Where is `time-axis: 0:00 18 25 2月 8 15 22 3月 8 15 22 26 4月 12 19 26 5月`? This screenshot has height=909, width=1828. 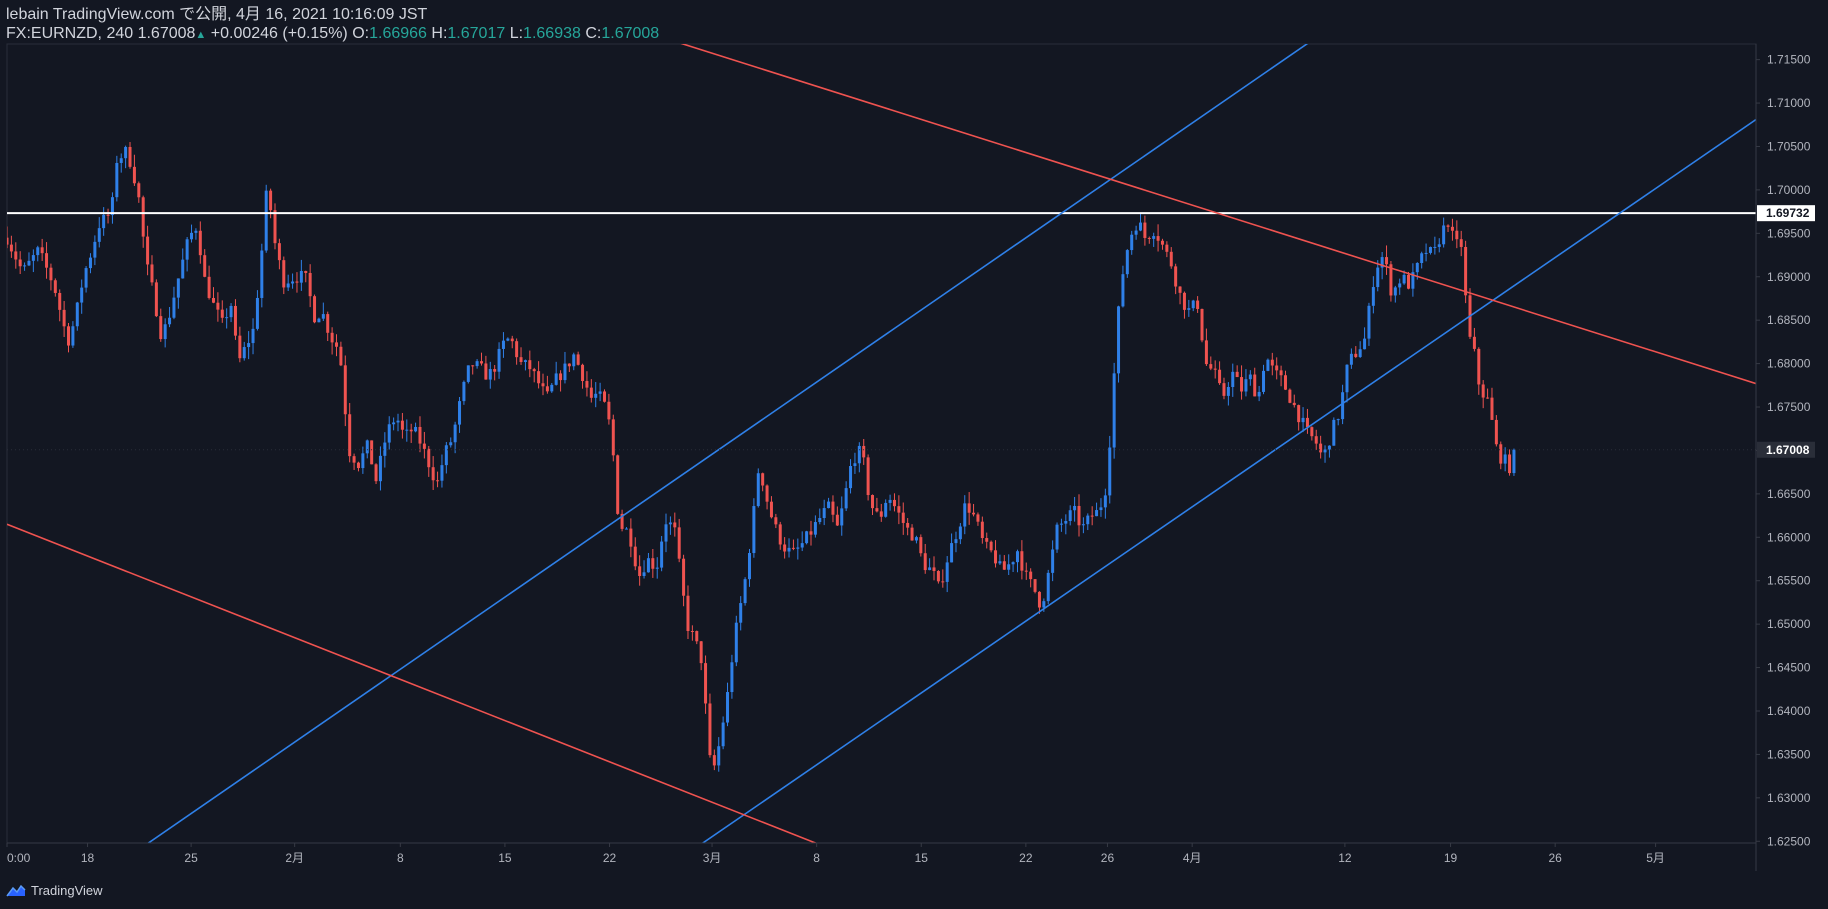 time-axis: 0:00 18 25 2月 8 15 22 3月 8 15 22 26 4月 12 19 26 5月 is located at coordinates (881, 853).